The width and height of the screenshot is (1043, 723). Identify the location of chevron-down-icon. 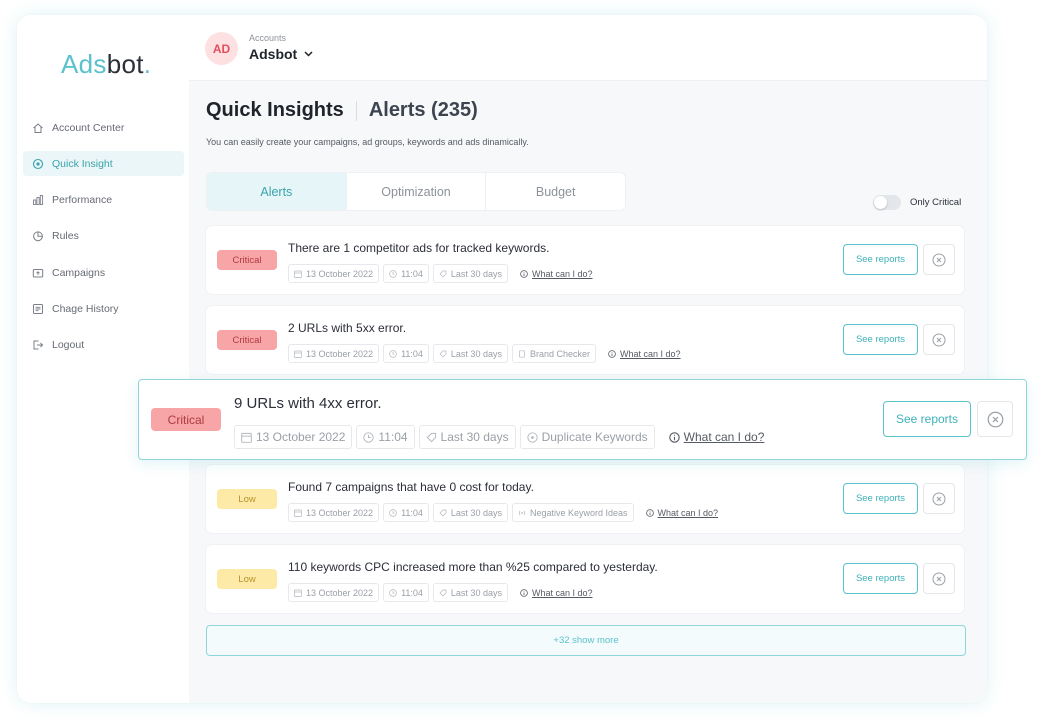
(308, 54).